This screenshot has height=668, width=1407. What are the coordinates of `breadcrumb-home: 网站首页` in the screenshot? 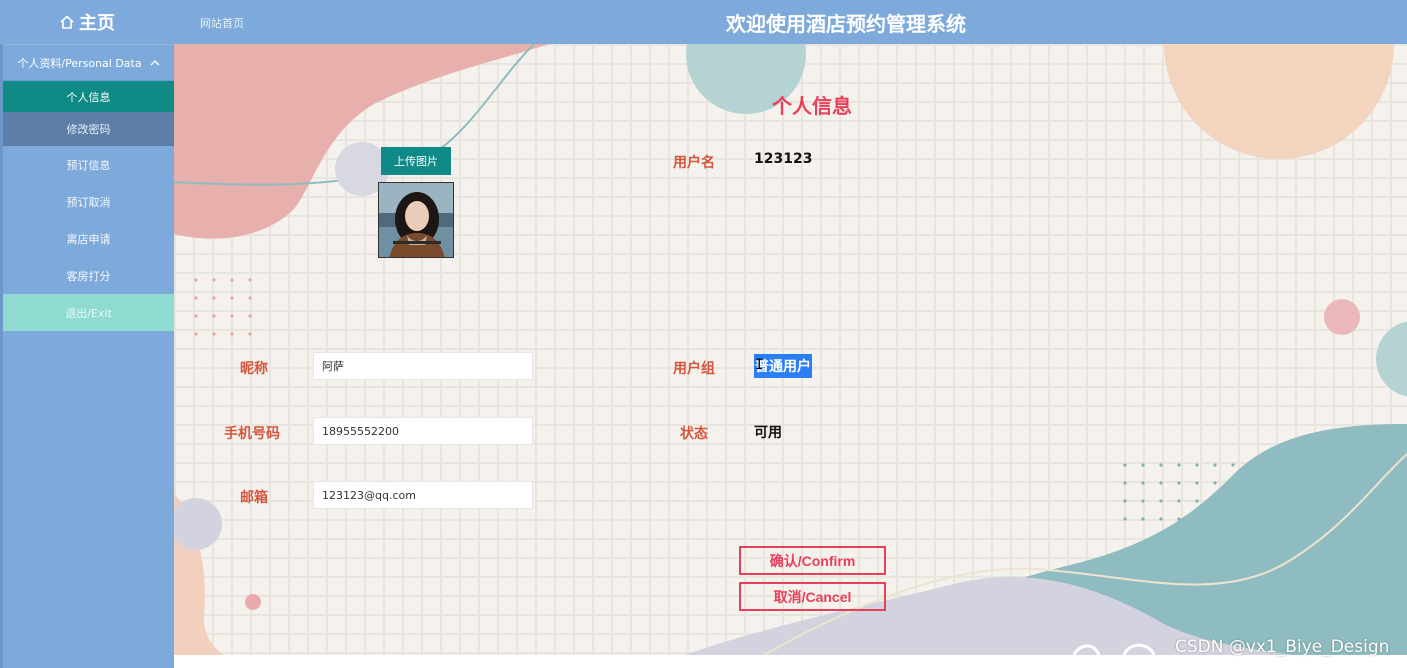 It's located at (222, 23).